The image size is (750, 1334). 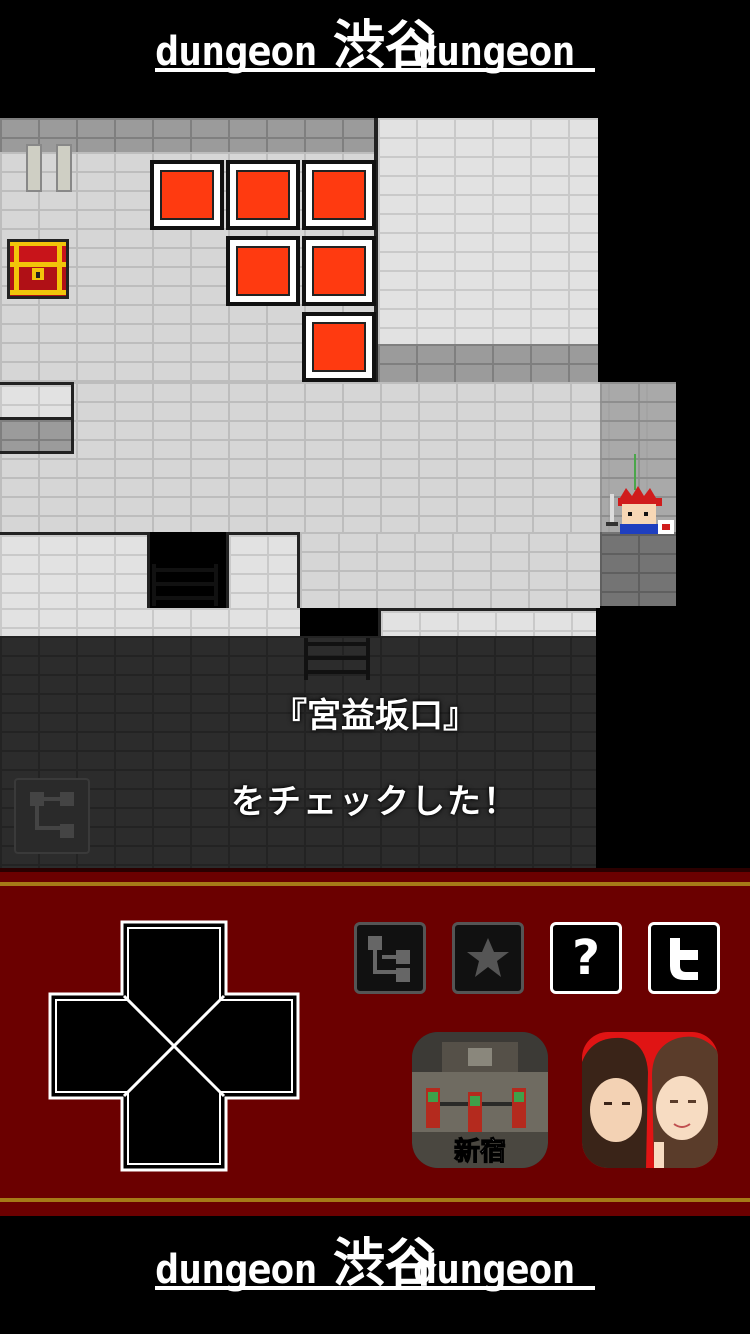 I want to click on favorite-button, so click(x=488, y=958).